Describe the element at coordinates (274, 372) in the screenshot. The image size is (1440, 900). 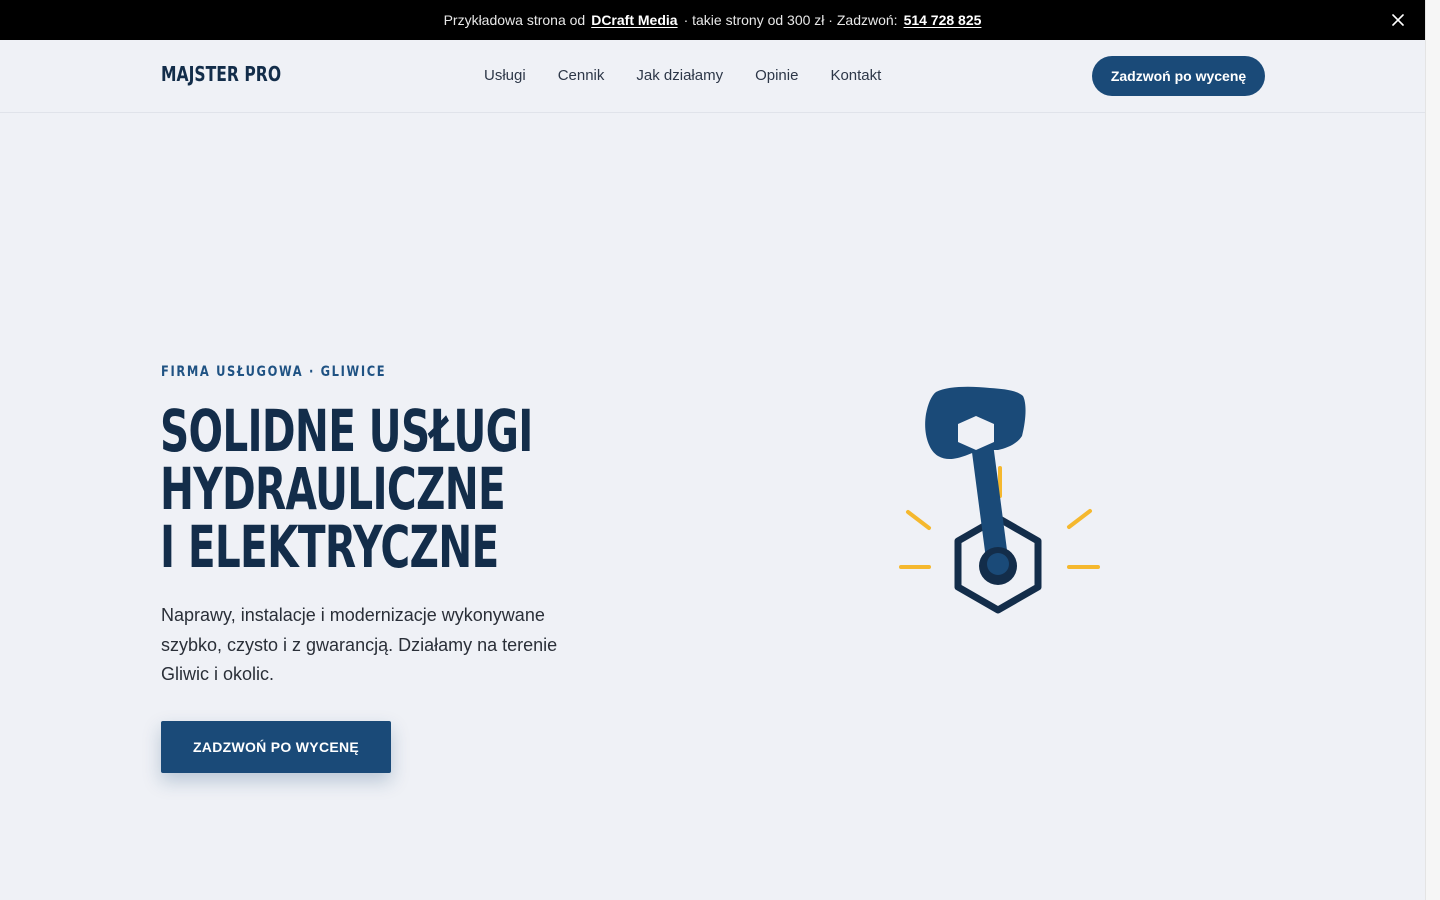
I see `hero-eyebrow: FIRMA USŁUGOWA · GLIWICE` at that location.